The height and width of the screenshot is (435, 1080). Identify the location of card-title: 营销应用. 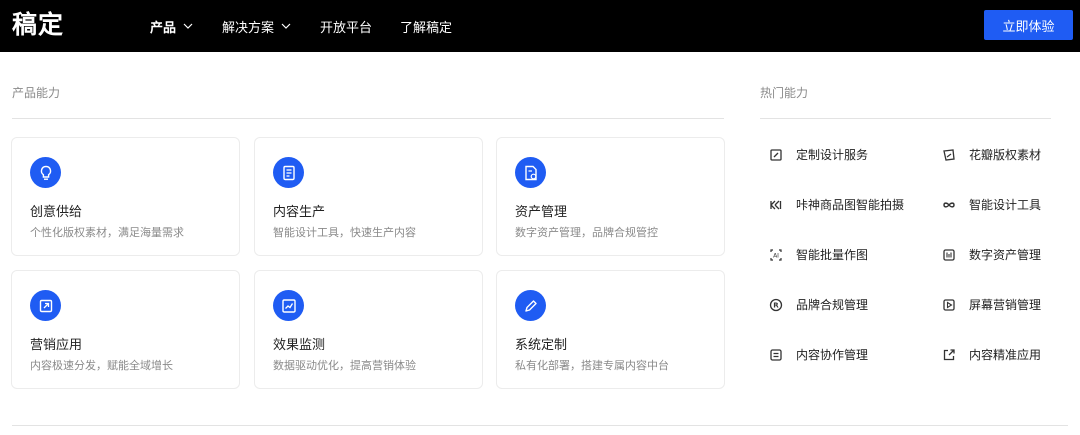
(56, 345).